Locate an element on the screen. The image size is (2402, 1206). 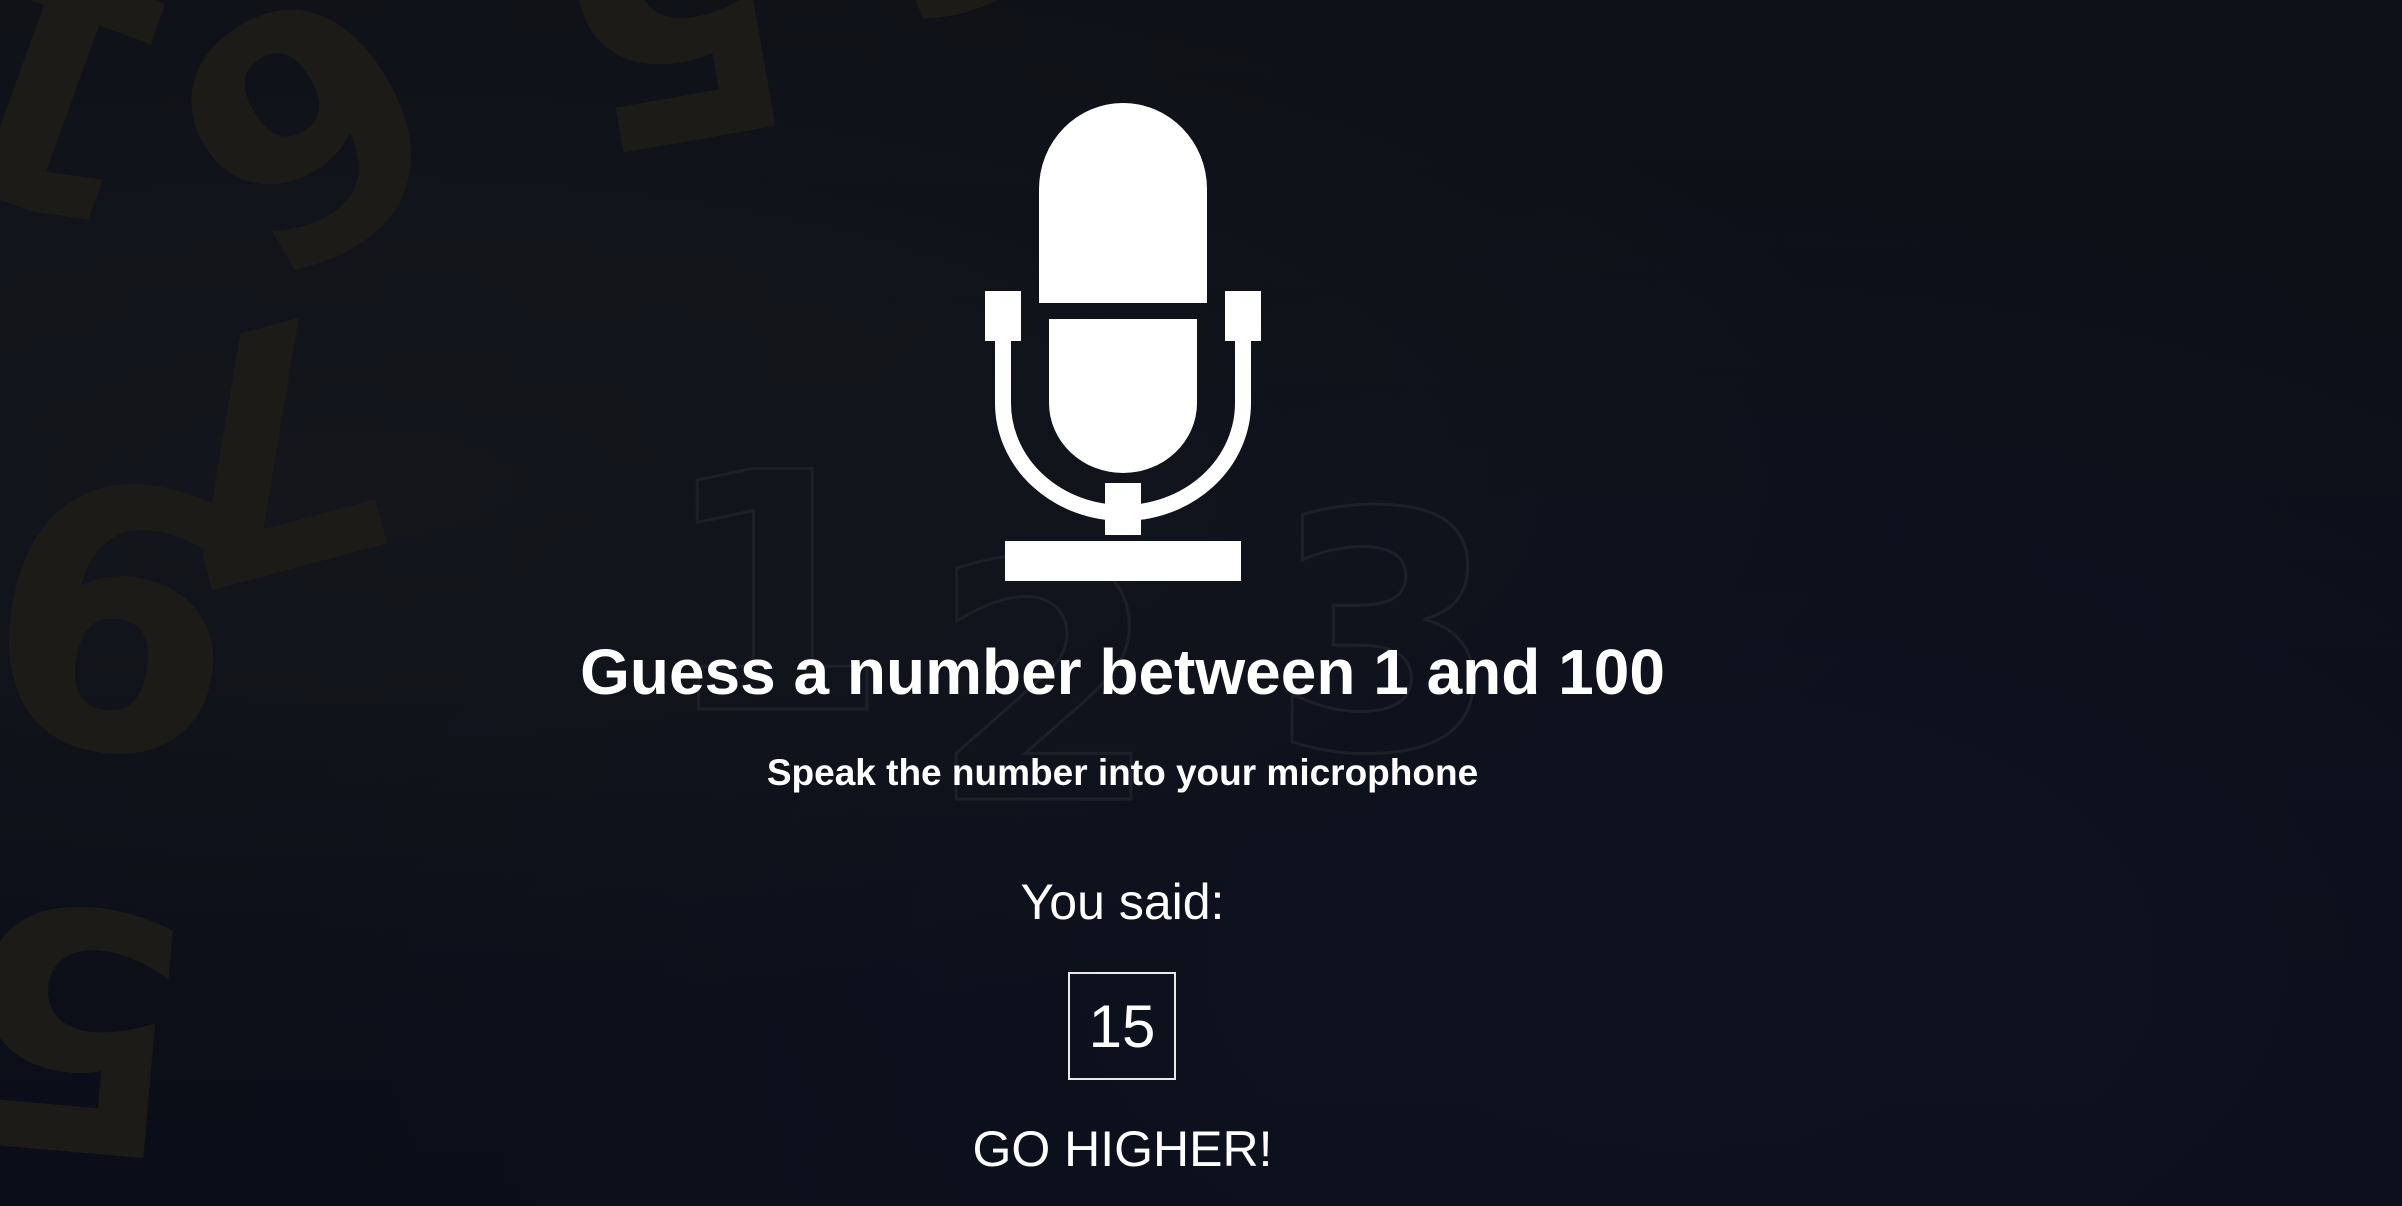
you-said-label: You said: is located at coordinates (1122, 902).